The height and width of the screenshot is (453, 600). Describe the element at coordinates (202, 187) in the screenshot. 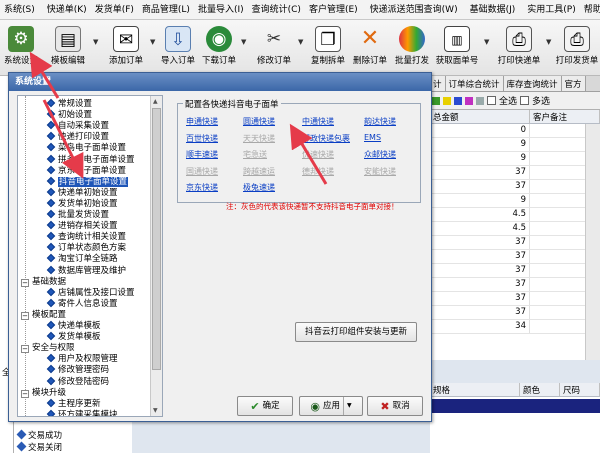

I see `express-link: 京东快递` at that location.